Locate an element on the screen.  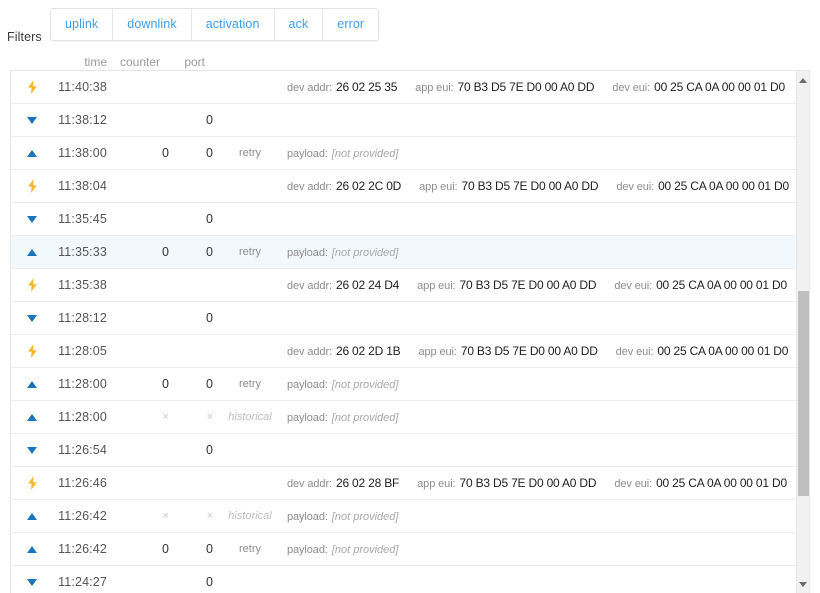
column-header-time: time is located at coordinates (95, 62).